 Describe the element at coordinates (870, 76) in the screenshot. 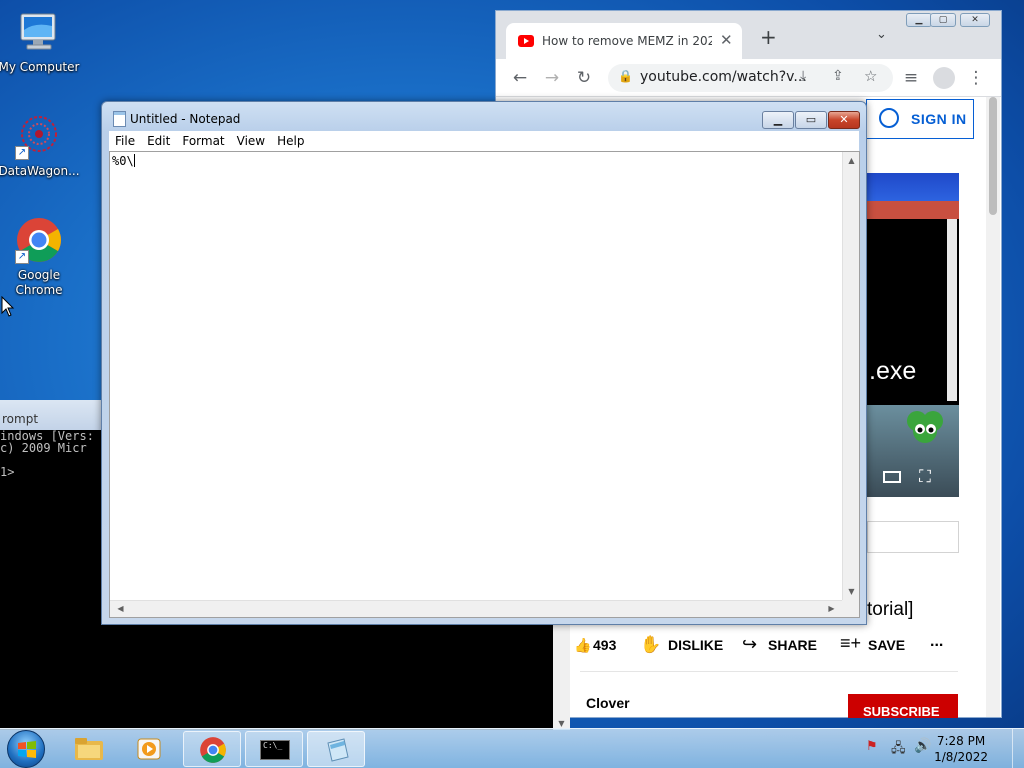

I see `bookmark-star-icon: ☆` at that location.